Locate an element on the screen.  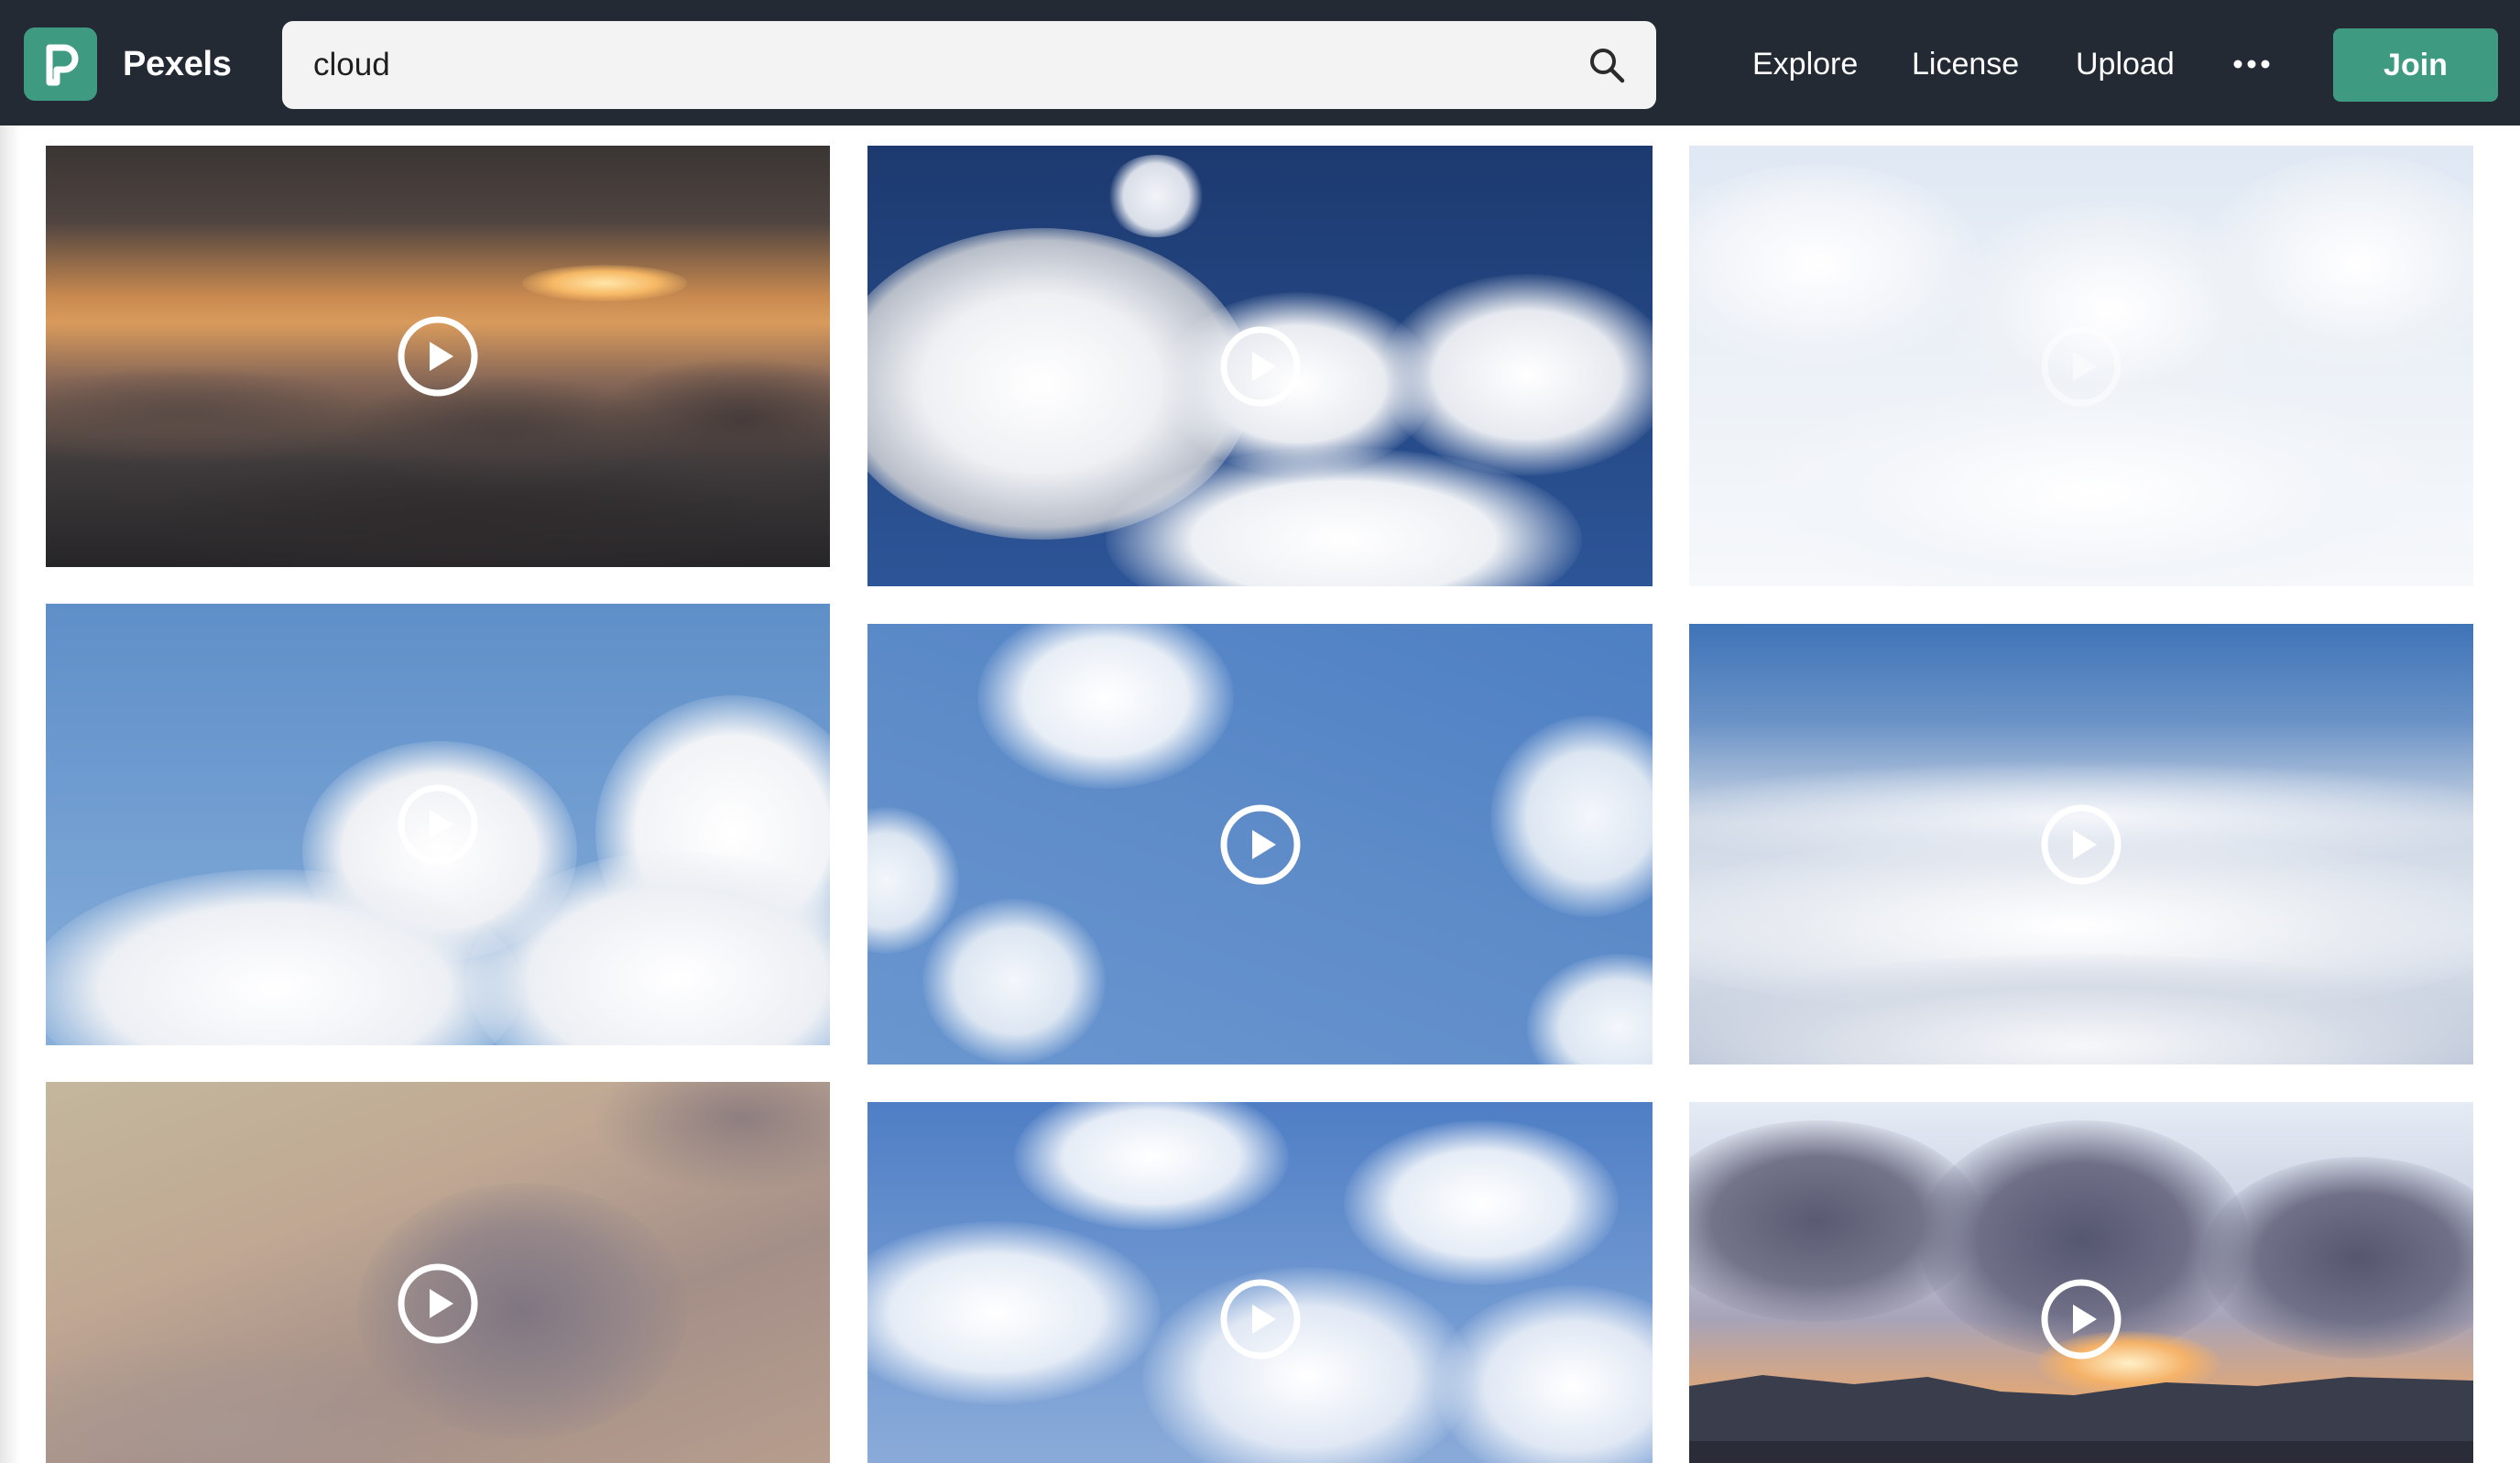
ellipsis-icon is located at coordinates (2251, 64).